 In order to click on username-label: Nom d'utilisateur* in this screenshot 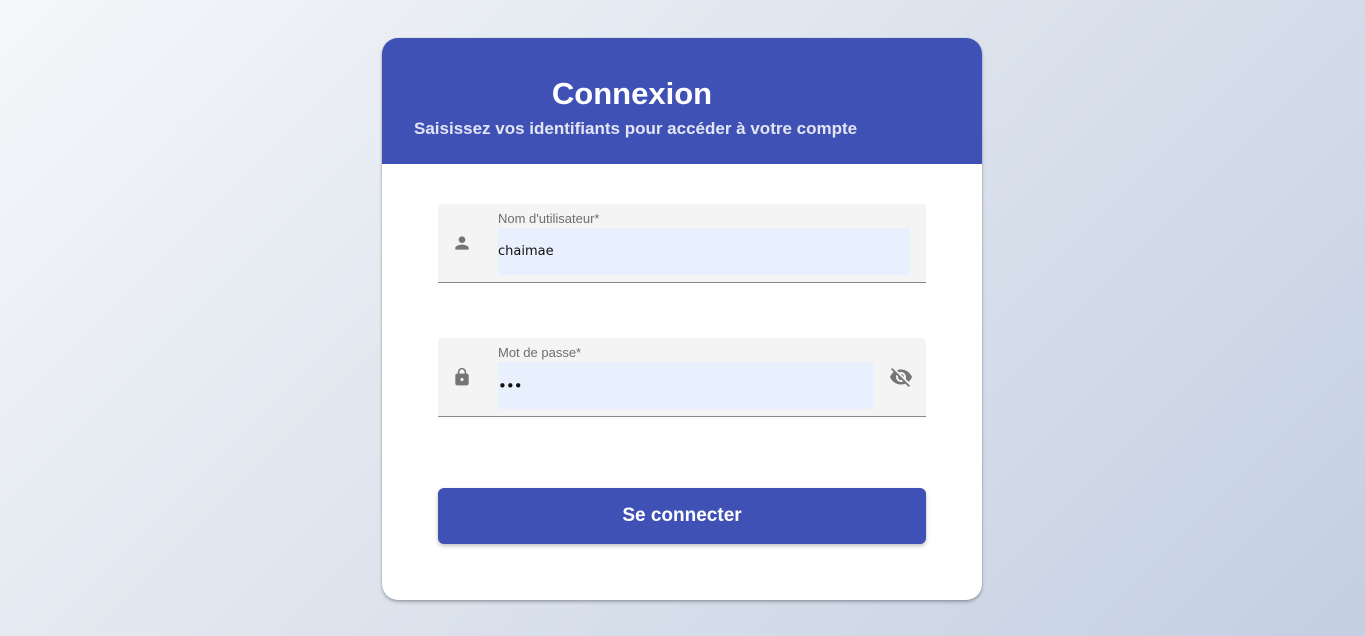, I will do `click(549, 218)`.